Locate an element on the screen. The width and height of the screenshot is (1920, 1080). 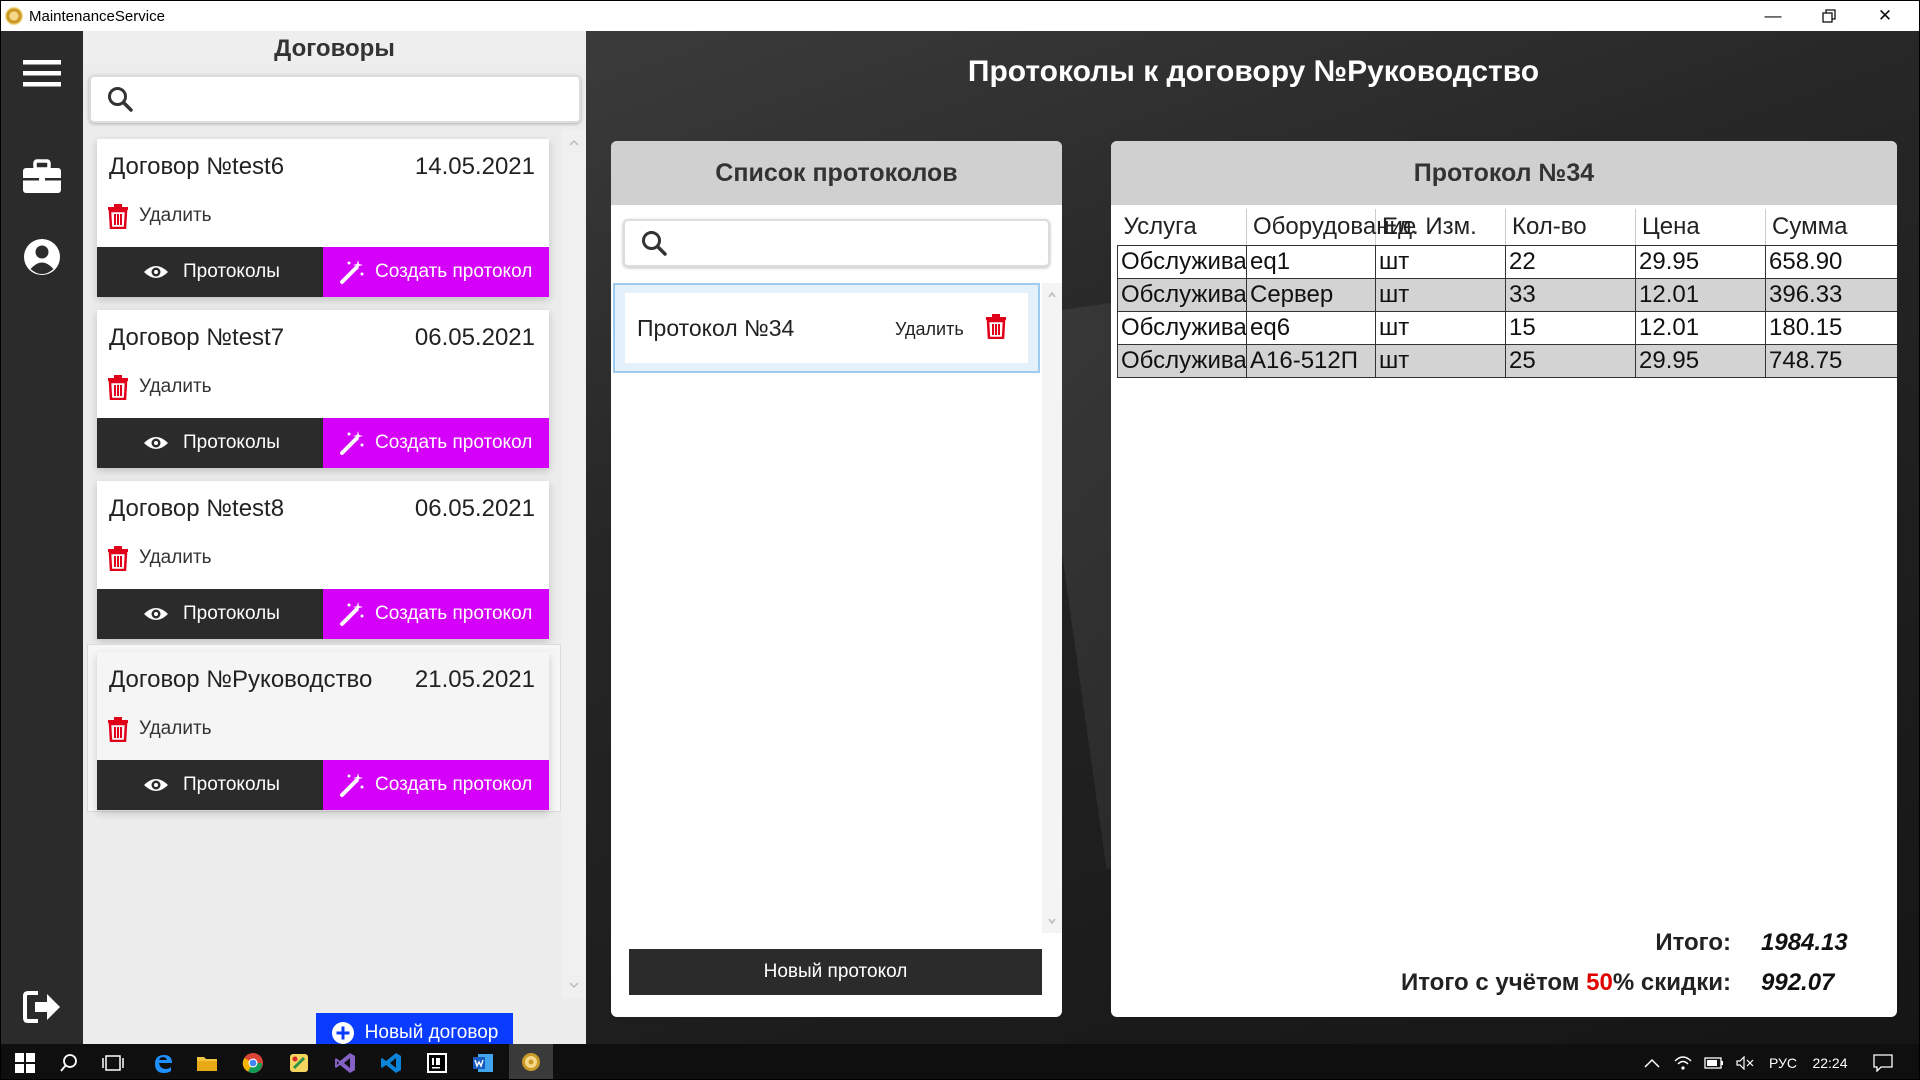
visual-studio-icon is located at coordinates (345, 1061).